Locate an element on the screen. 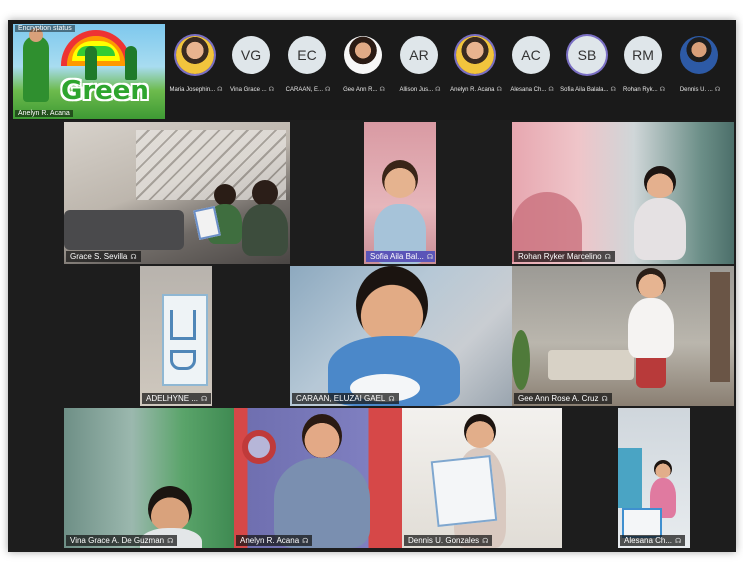 The width and height of the screenshot is (743, 570). participant-item: RM Rohan Ryk... ☊ is located at coordinates (643, 70).